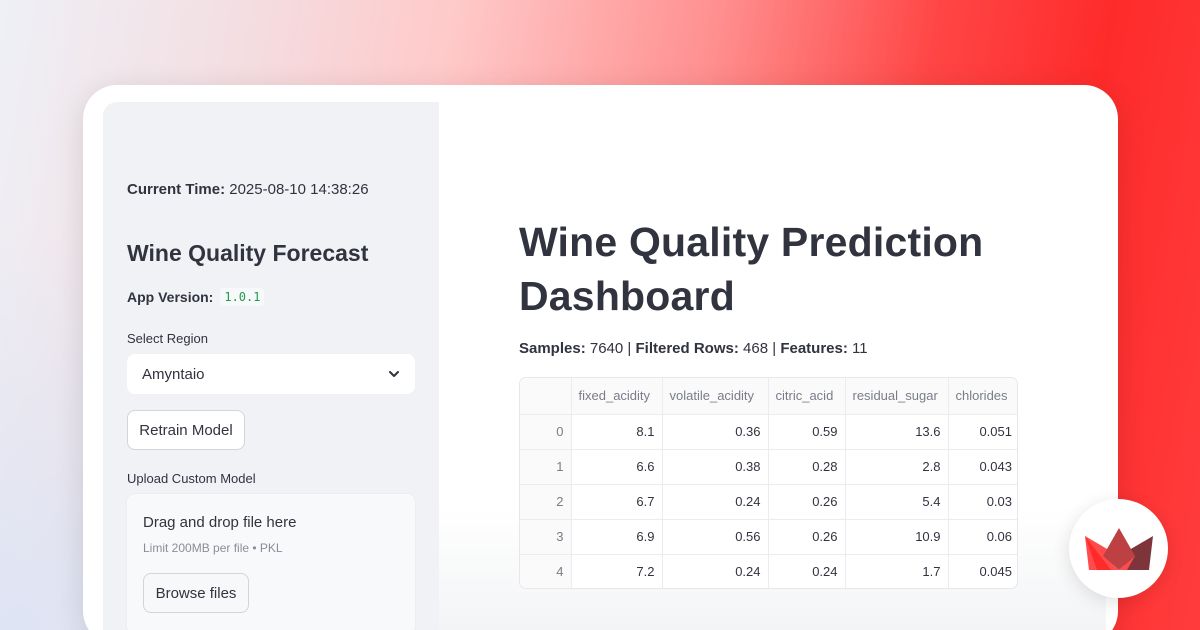  Describe the element at coordinates (606, 348) in the screenshot. I see `samples-value: 7640` at that location.